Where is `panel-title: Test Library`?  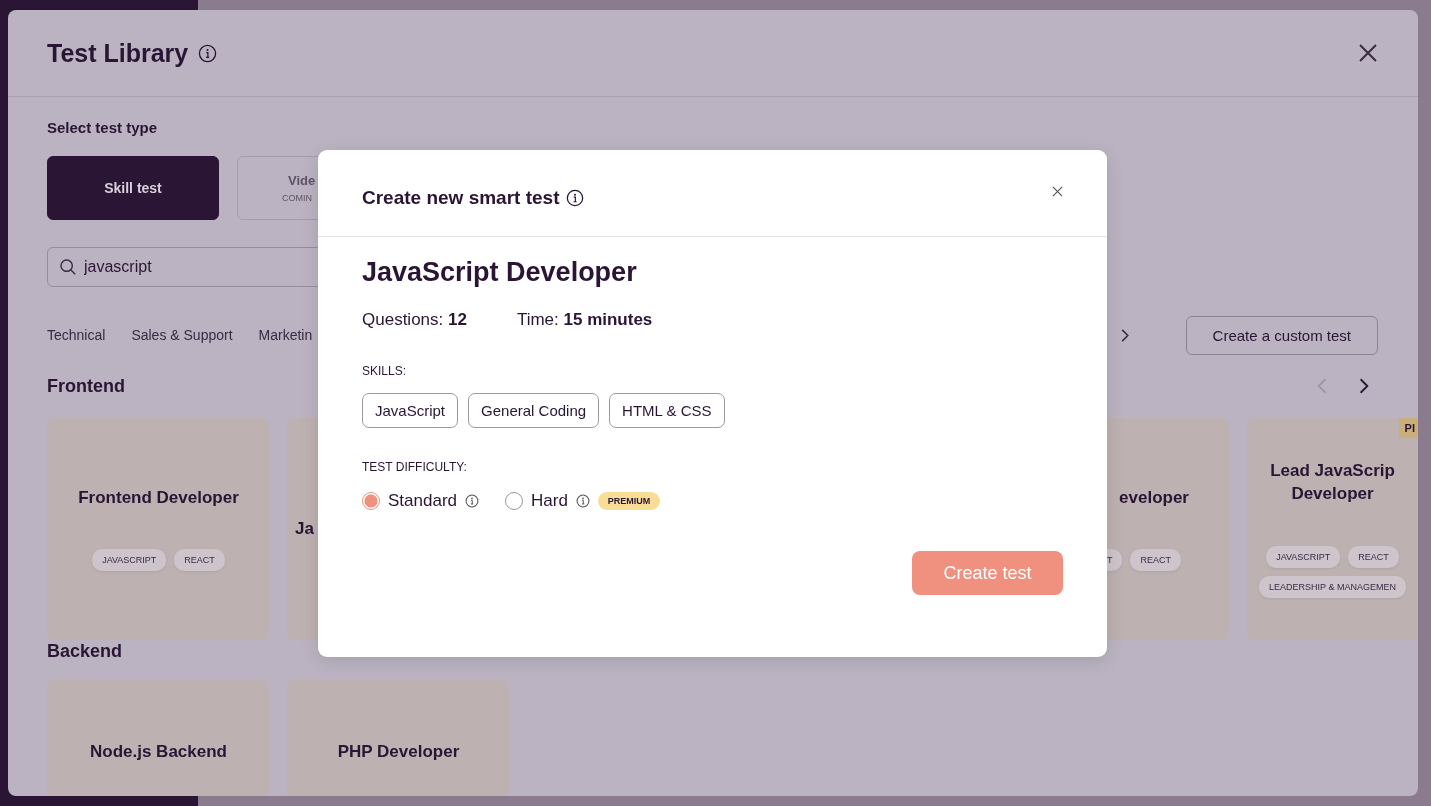
panel-title: Test Library is located at coordinates (118, 53).